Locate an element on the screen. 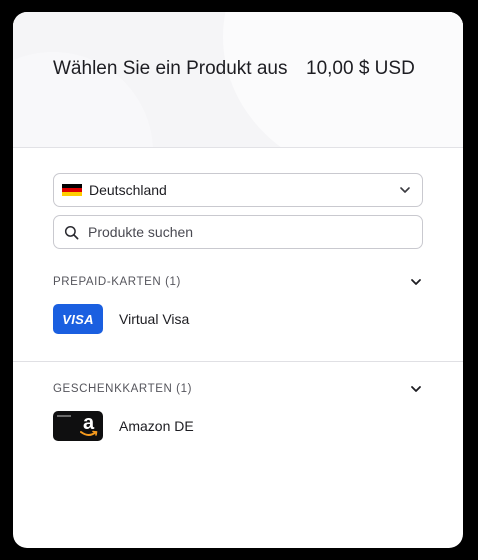 The width and height of the screenshot is (478, 560). country-select: Deutschland is located at coordinates (238, 190).